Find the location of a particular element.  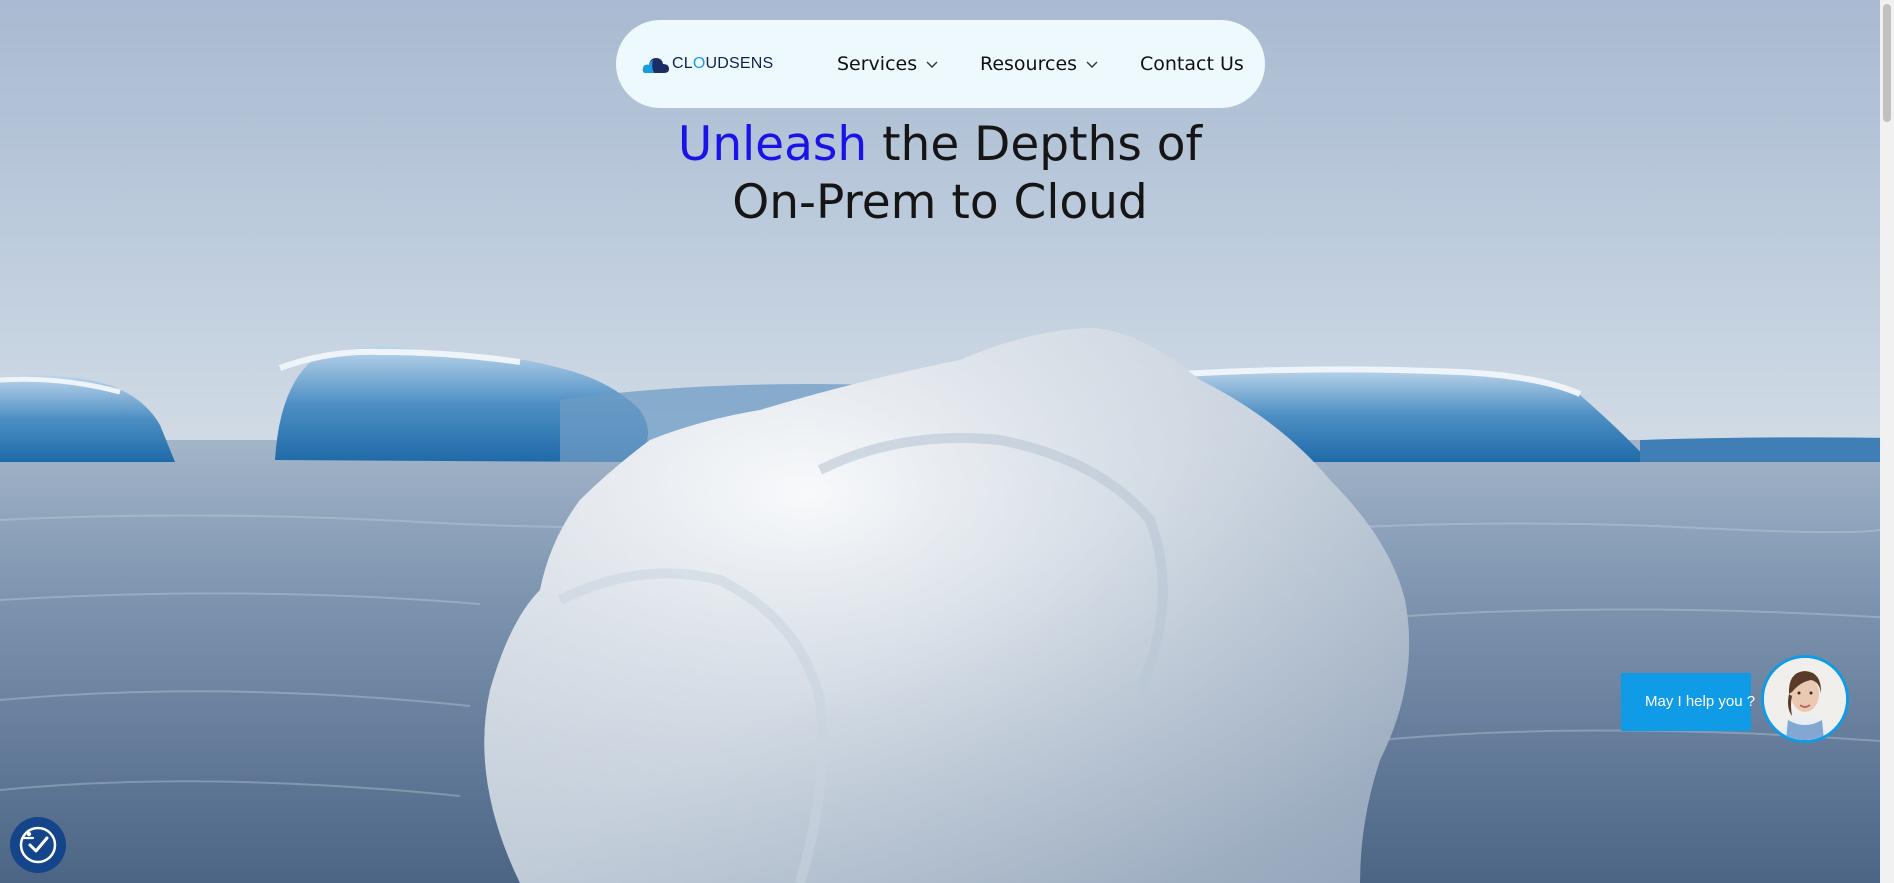

nav-contact-label: Contact Us is located at coordinates (1192, 64).